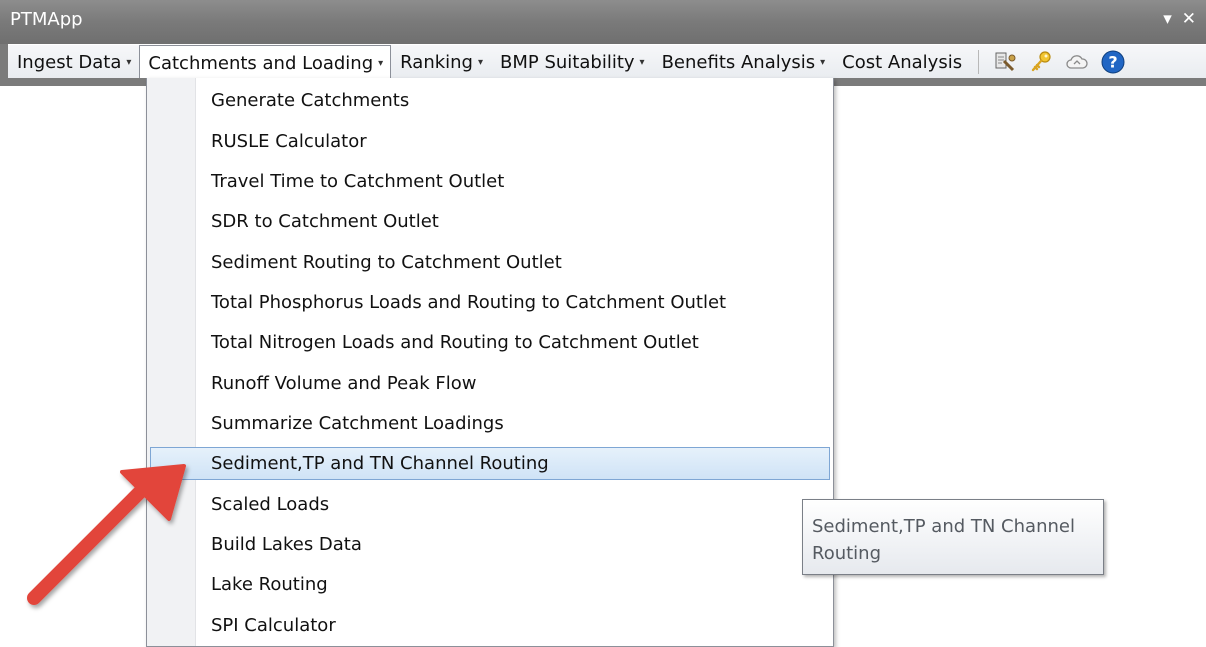 This screenshot has width=1206, height=647. I want to click on tooltip-line: Routing, so click(847, 553).